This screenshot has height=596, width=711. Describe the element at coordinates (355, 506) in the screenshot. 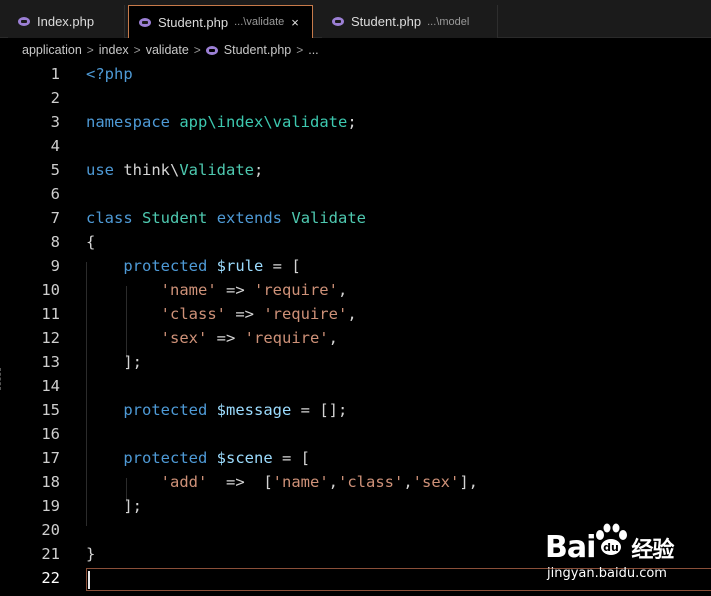

I see `code-line: 19 ];` at that location.